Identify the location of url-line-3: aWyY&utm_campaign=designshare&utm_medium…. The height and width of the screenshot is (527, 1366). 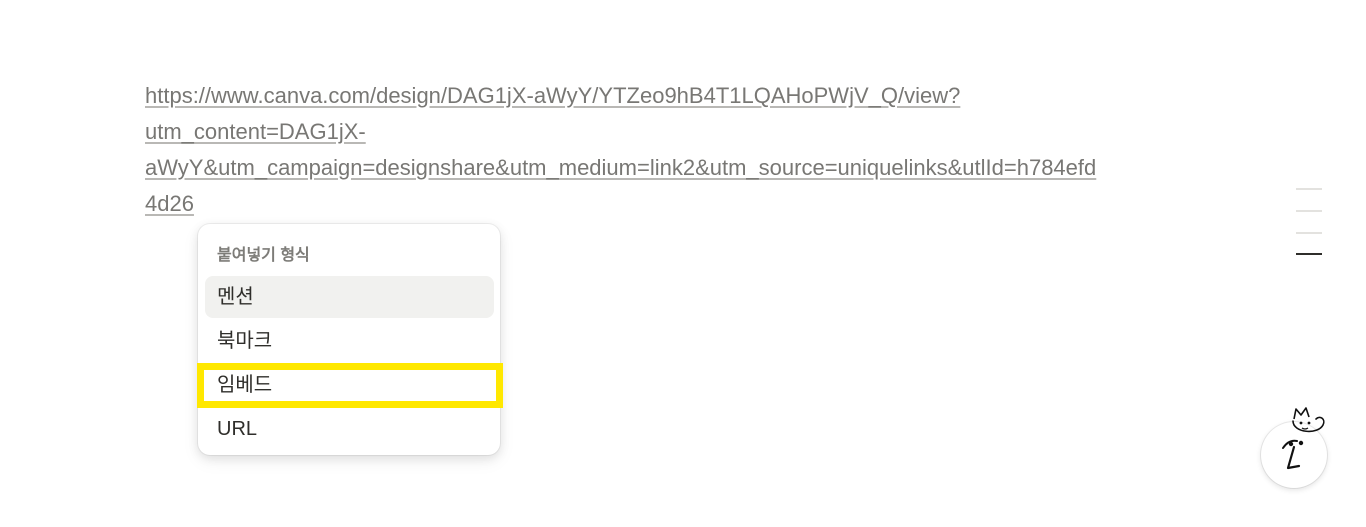
(675, 168).